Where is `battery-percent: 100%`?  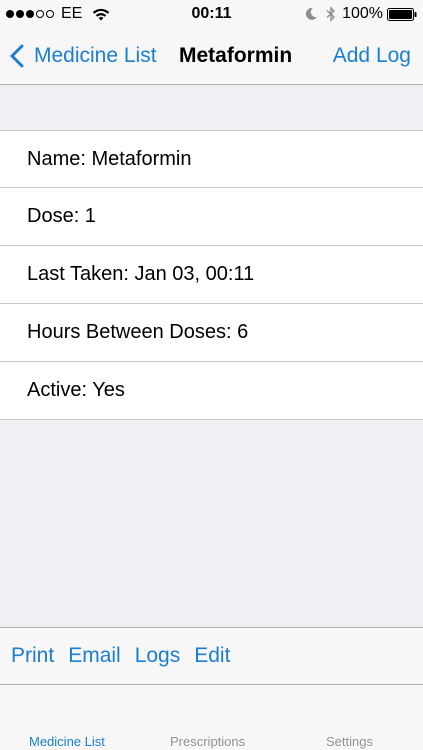 battery-percent: 100% is located at coordinates (362, 13).